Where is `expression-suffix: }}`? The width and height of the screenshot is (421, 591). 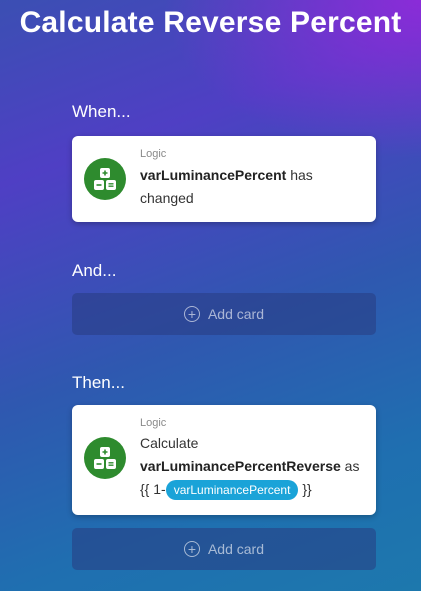 expression-suffix: }} is located at coordinates (307, 489).